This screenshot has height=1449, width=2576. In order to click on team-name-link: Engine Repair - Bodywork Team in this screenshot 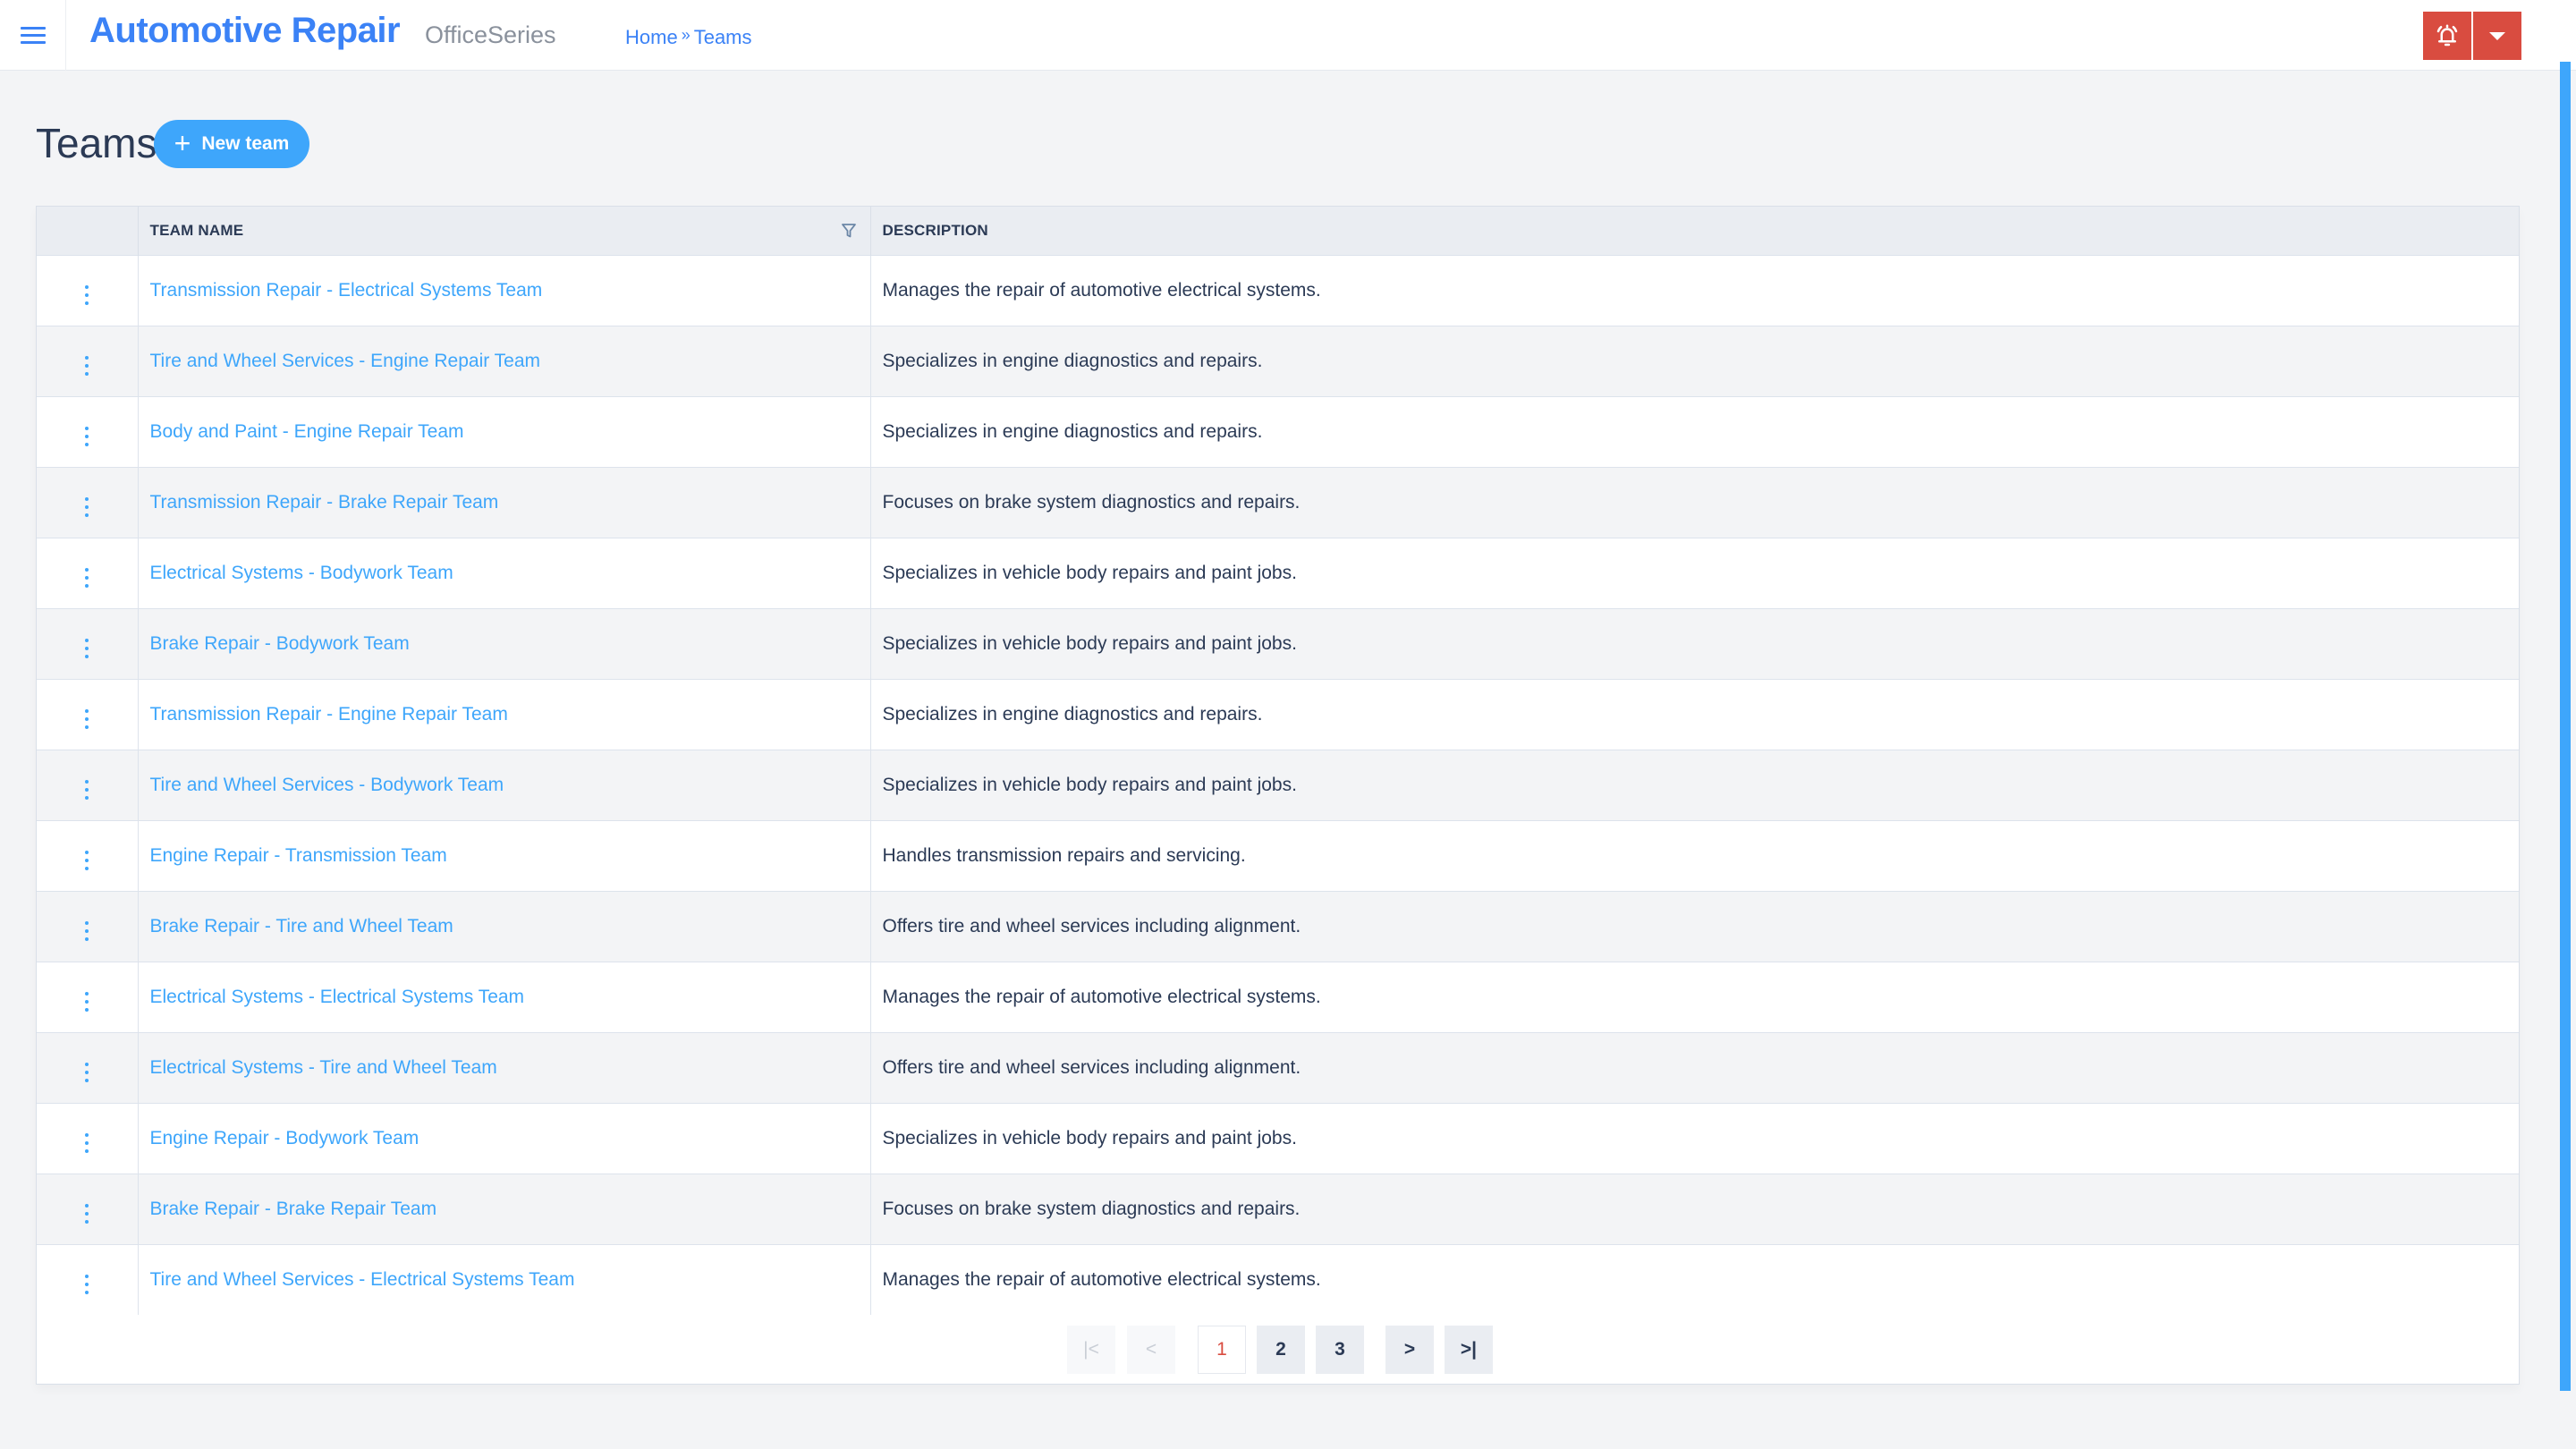, I will do `click(284, 1138)`.